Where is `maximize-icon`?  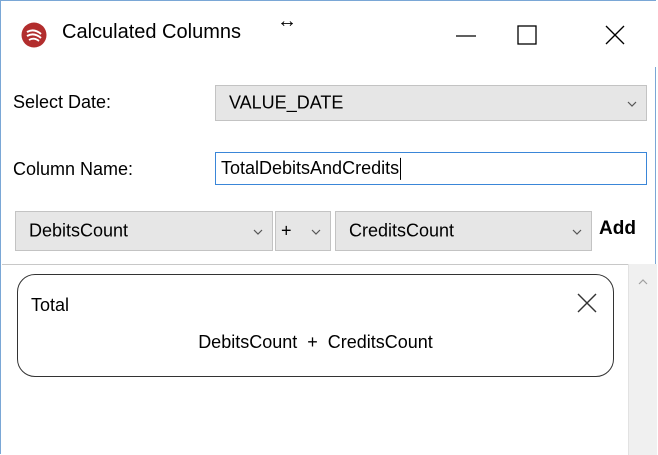
maximize-icon is located at coordinates (527, 35).